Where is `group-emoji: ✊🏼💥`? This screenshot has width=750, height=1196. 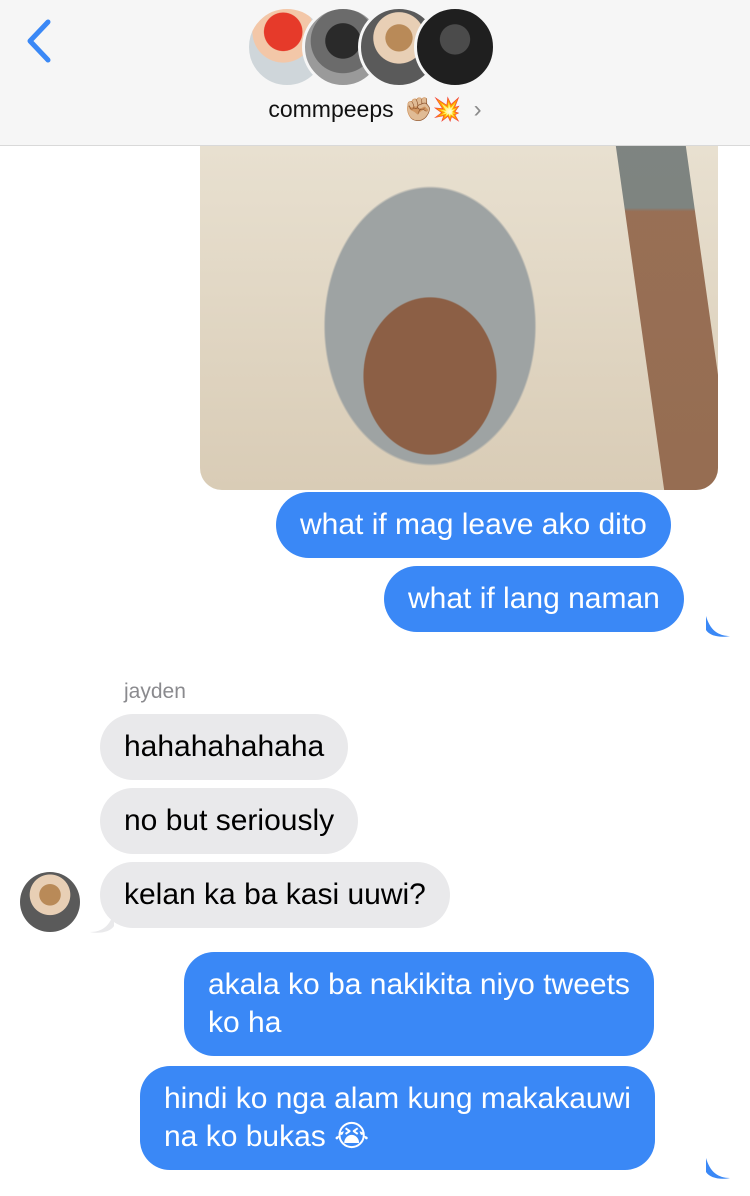
group-emoji: ✊🏼💥 is located at coordinates (433, 109).